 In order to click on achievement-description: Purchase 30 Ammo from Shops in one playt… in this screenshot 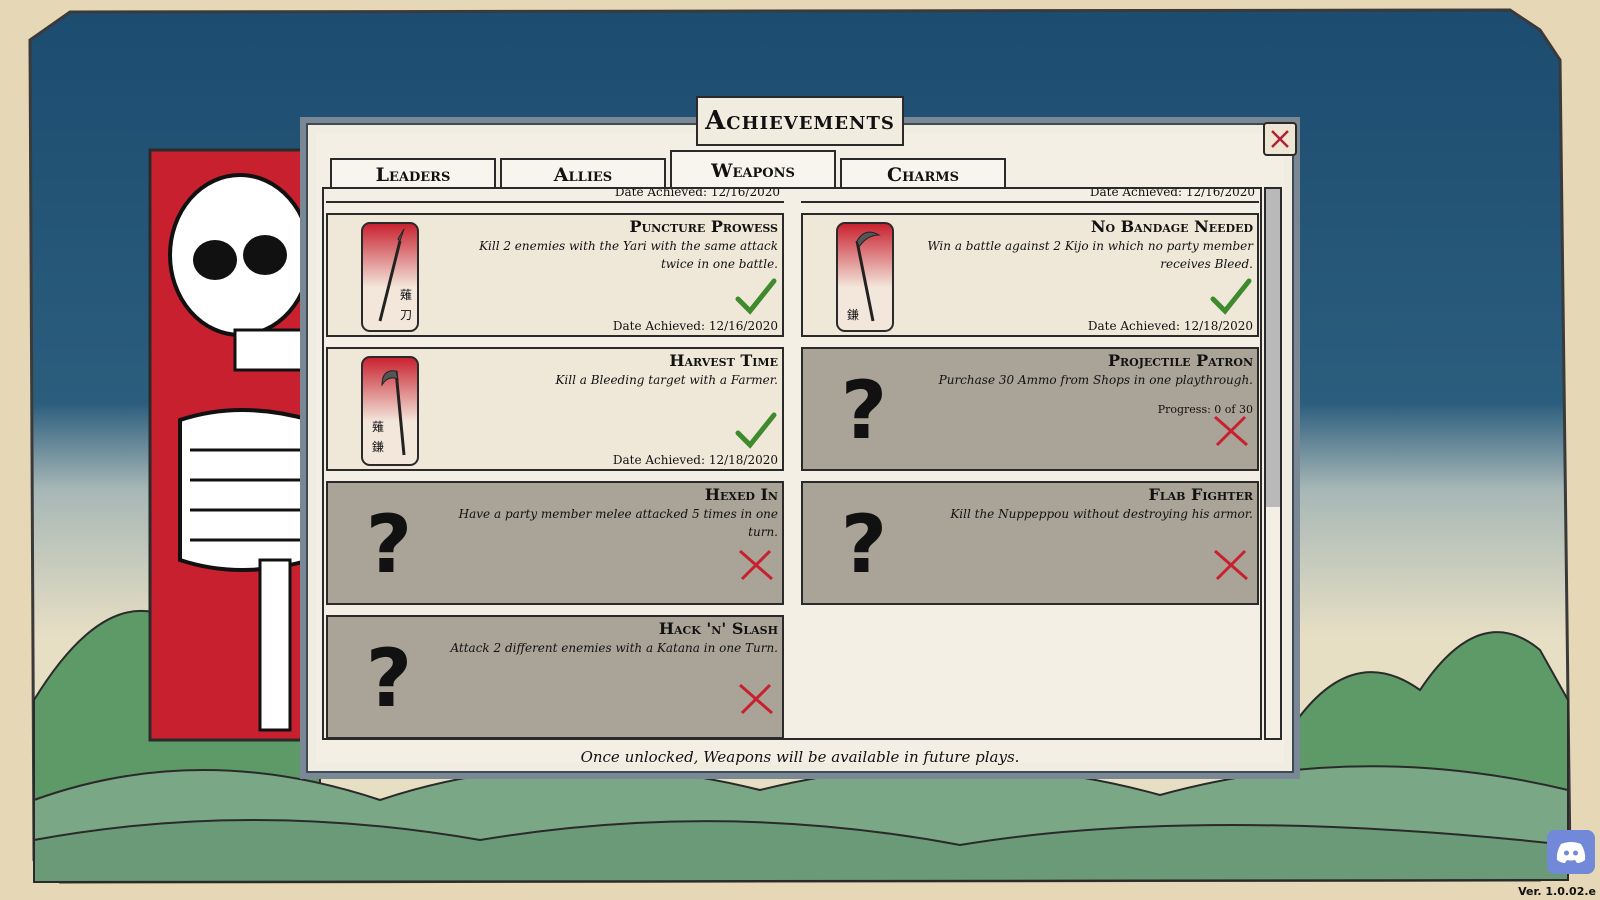, I will do `click(1095, 380)`.